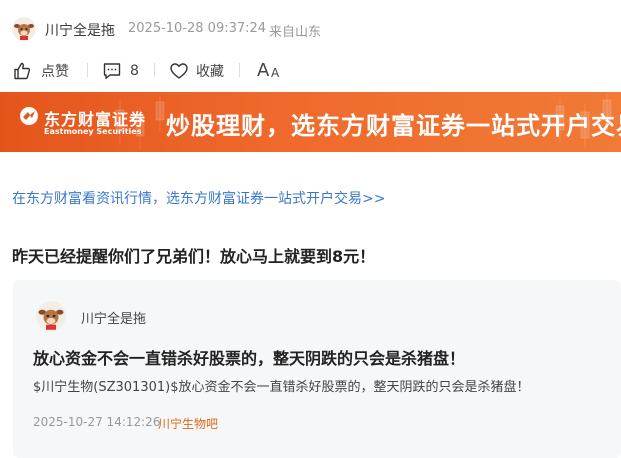 The image size is (621, 458). What do you see at coordinates (249, 357) in the screenshot?
I see `quoted-title: 放心资金不会一直错杀好股票的，整天阴跌的只会是杀猪盘！` at bounding box center [249, 357].